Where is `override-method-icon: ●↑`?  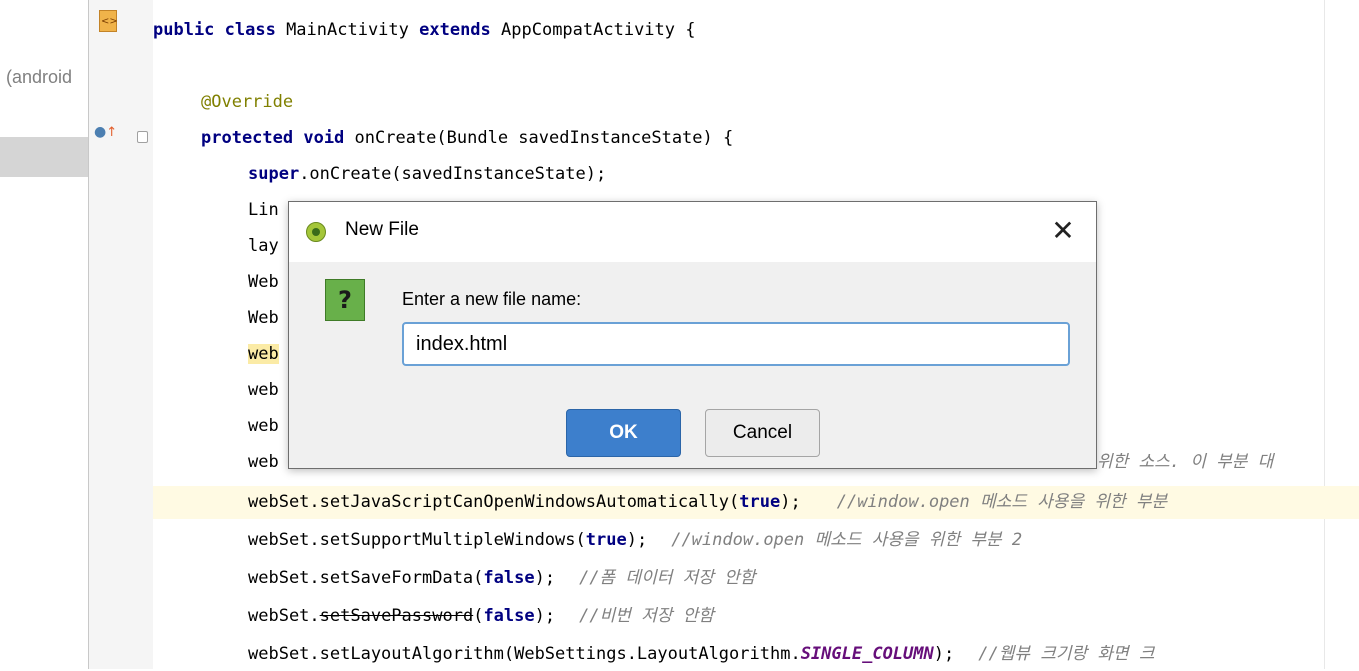 override-method-icon: ●↑ is located at coordinates (105, 132).